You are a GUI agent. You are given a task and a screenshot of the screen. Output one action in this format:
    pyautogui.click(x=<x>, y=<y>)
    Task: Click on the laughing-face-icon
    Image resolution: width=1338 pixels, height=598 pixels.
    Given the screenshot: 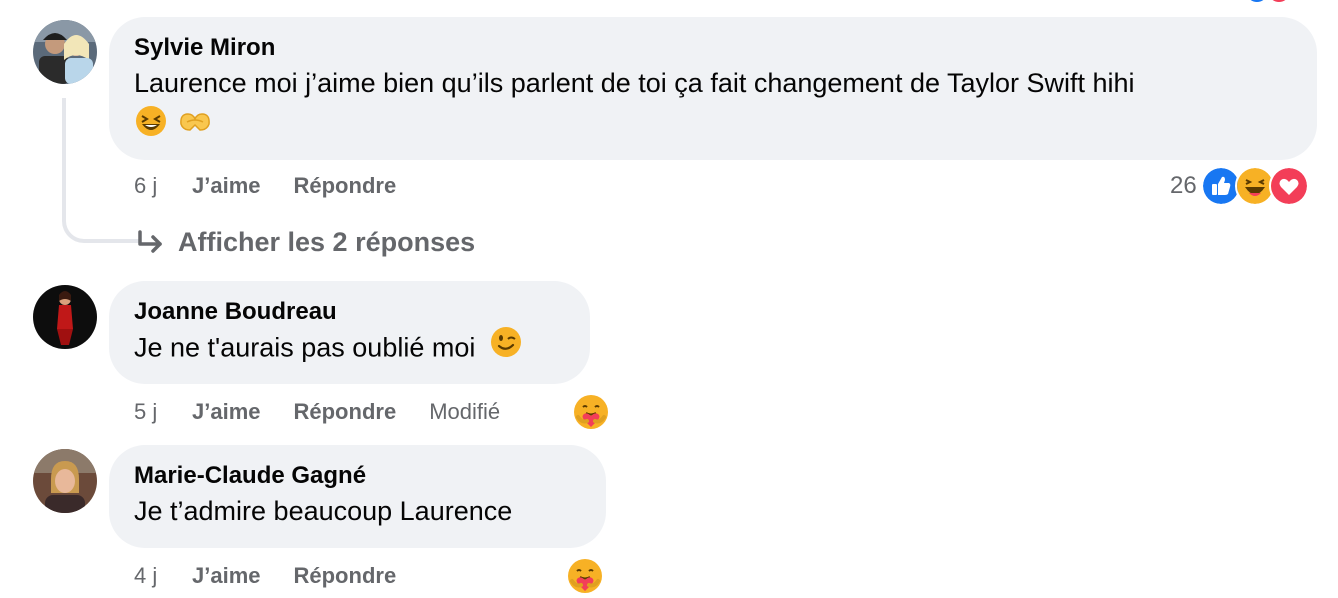 What is the action you would take?
    pyautogui.click(x=151, y=123)
    